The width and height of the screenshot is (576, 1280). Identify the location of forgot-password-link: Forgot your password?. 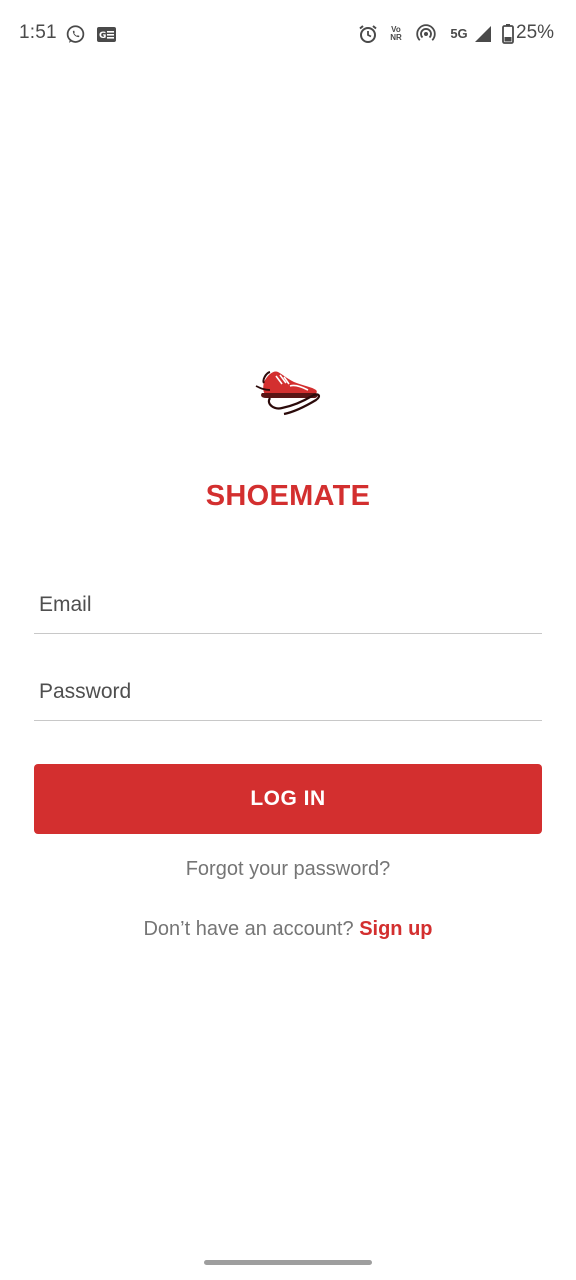
(288, 869).